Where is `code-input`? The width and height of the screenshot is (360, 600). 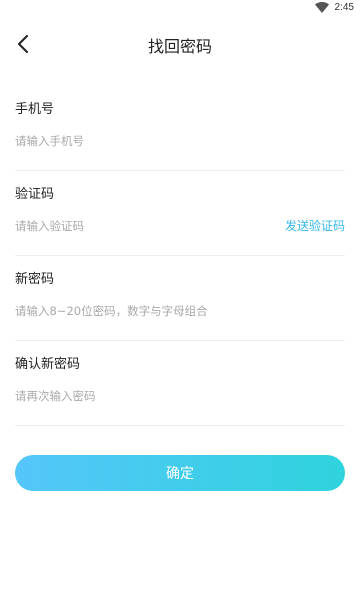 code-input is located at coordinates (135, 226).